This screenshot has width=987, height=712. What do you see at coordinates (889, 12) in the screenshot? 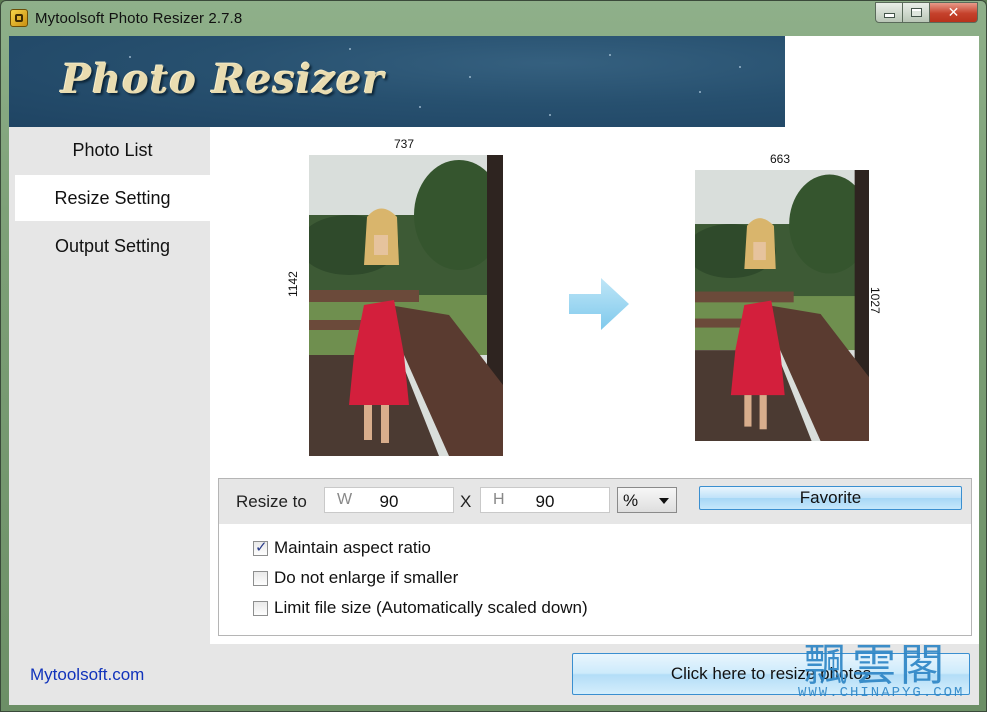
I see `minimize-button` at bounding box center [889, 12].